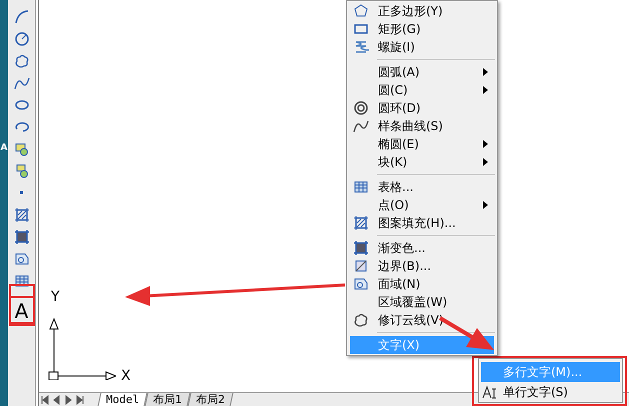 This screenshot has width=629, height=406. Describe the element at coordinates (550, 392) in the screenshot. I see `menu-item: 单行文字(S)` at that location.